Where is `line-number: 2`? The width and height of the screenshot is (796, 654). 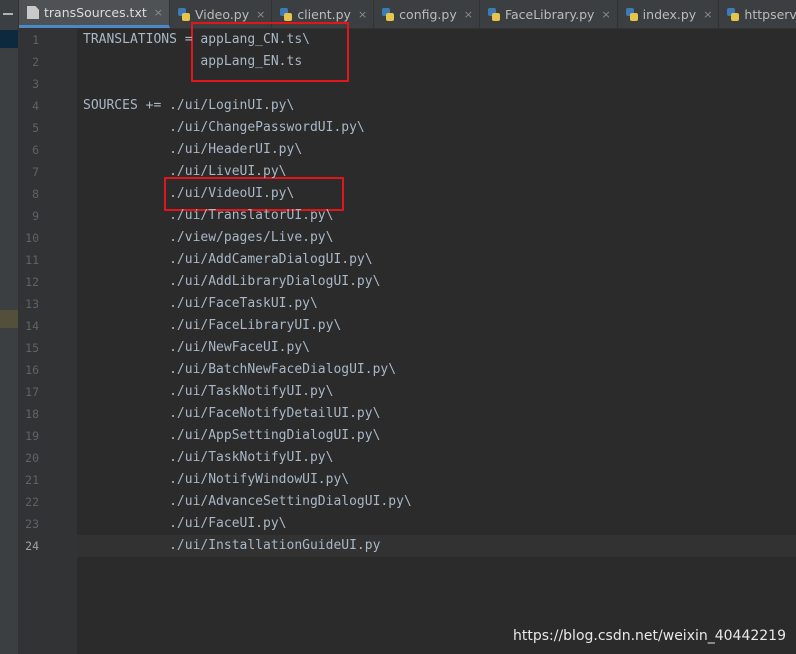
line-number: 2 is located at coordinates (35, 62).